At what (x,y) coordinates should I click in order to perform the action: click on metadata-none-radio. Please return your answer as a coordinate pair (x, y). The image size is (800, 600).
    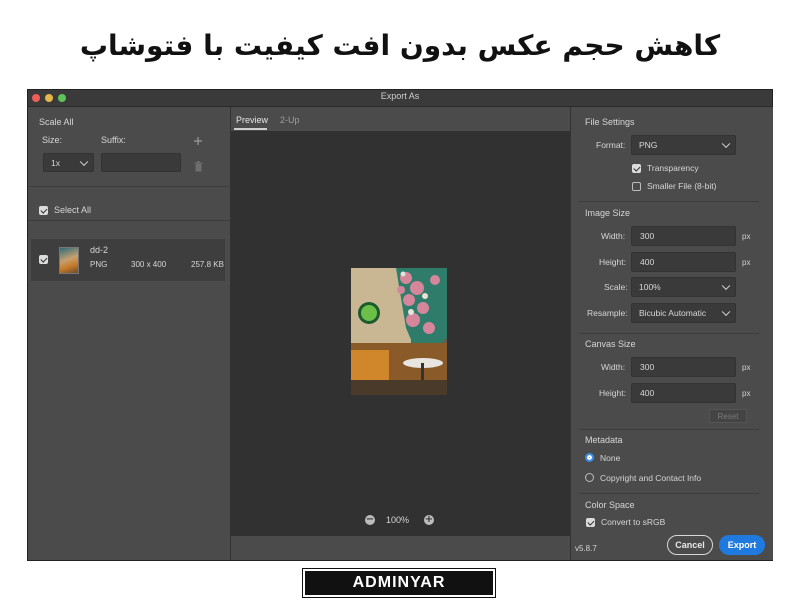
    Looking at the image, I should click on (589, 457).